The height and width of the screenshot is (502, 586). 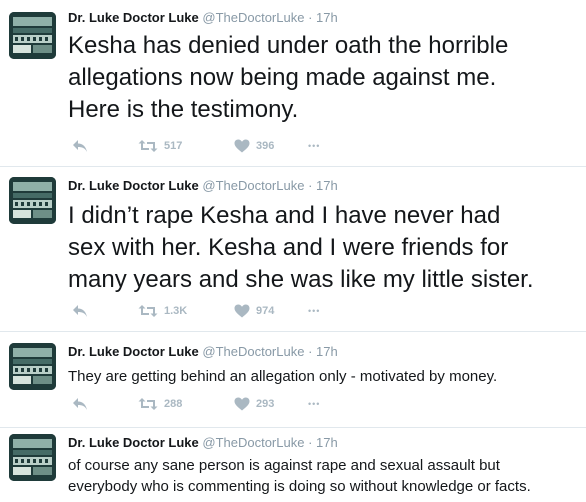 I want to click on like-button: 293, so click(x=254, y=404).